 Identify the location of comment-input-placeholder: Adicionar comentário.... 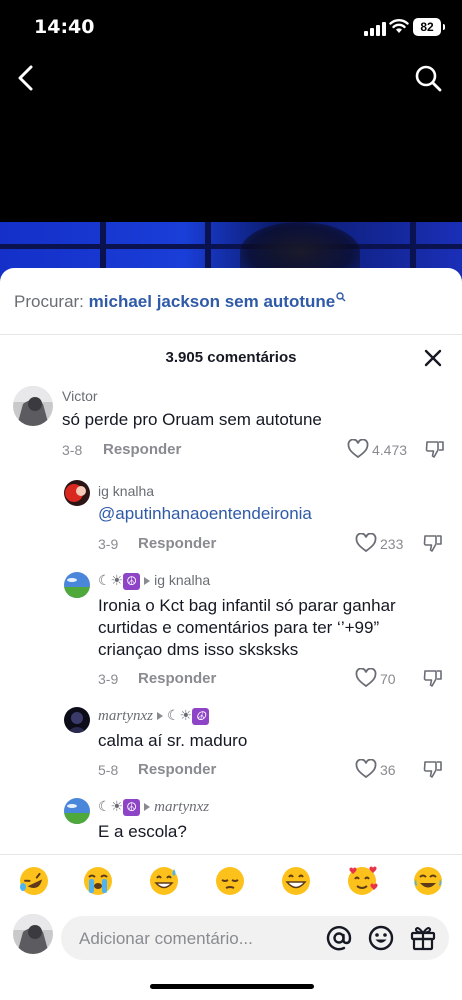
(166, 938).